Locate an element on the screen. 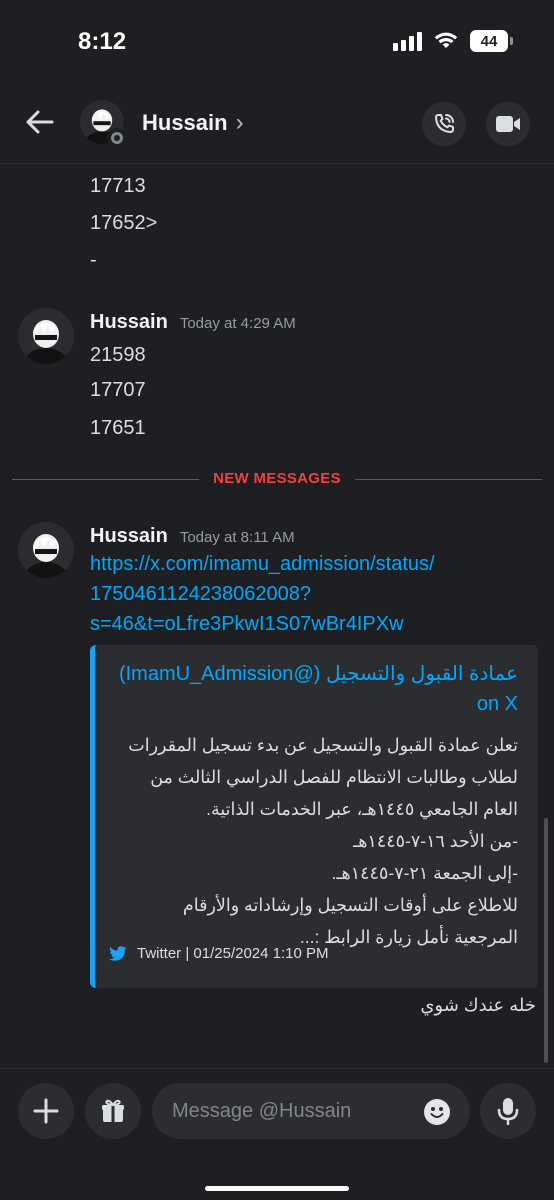 The width and height of the screenshot is (554, 1200). link-line: 1750461124238062008? is located at coordinates (300, 594).